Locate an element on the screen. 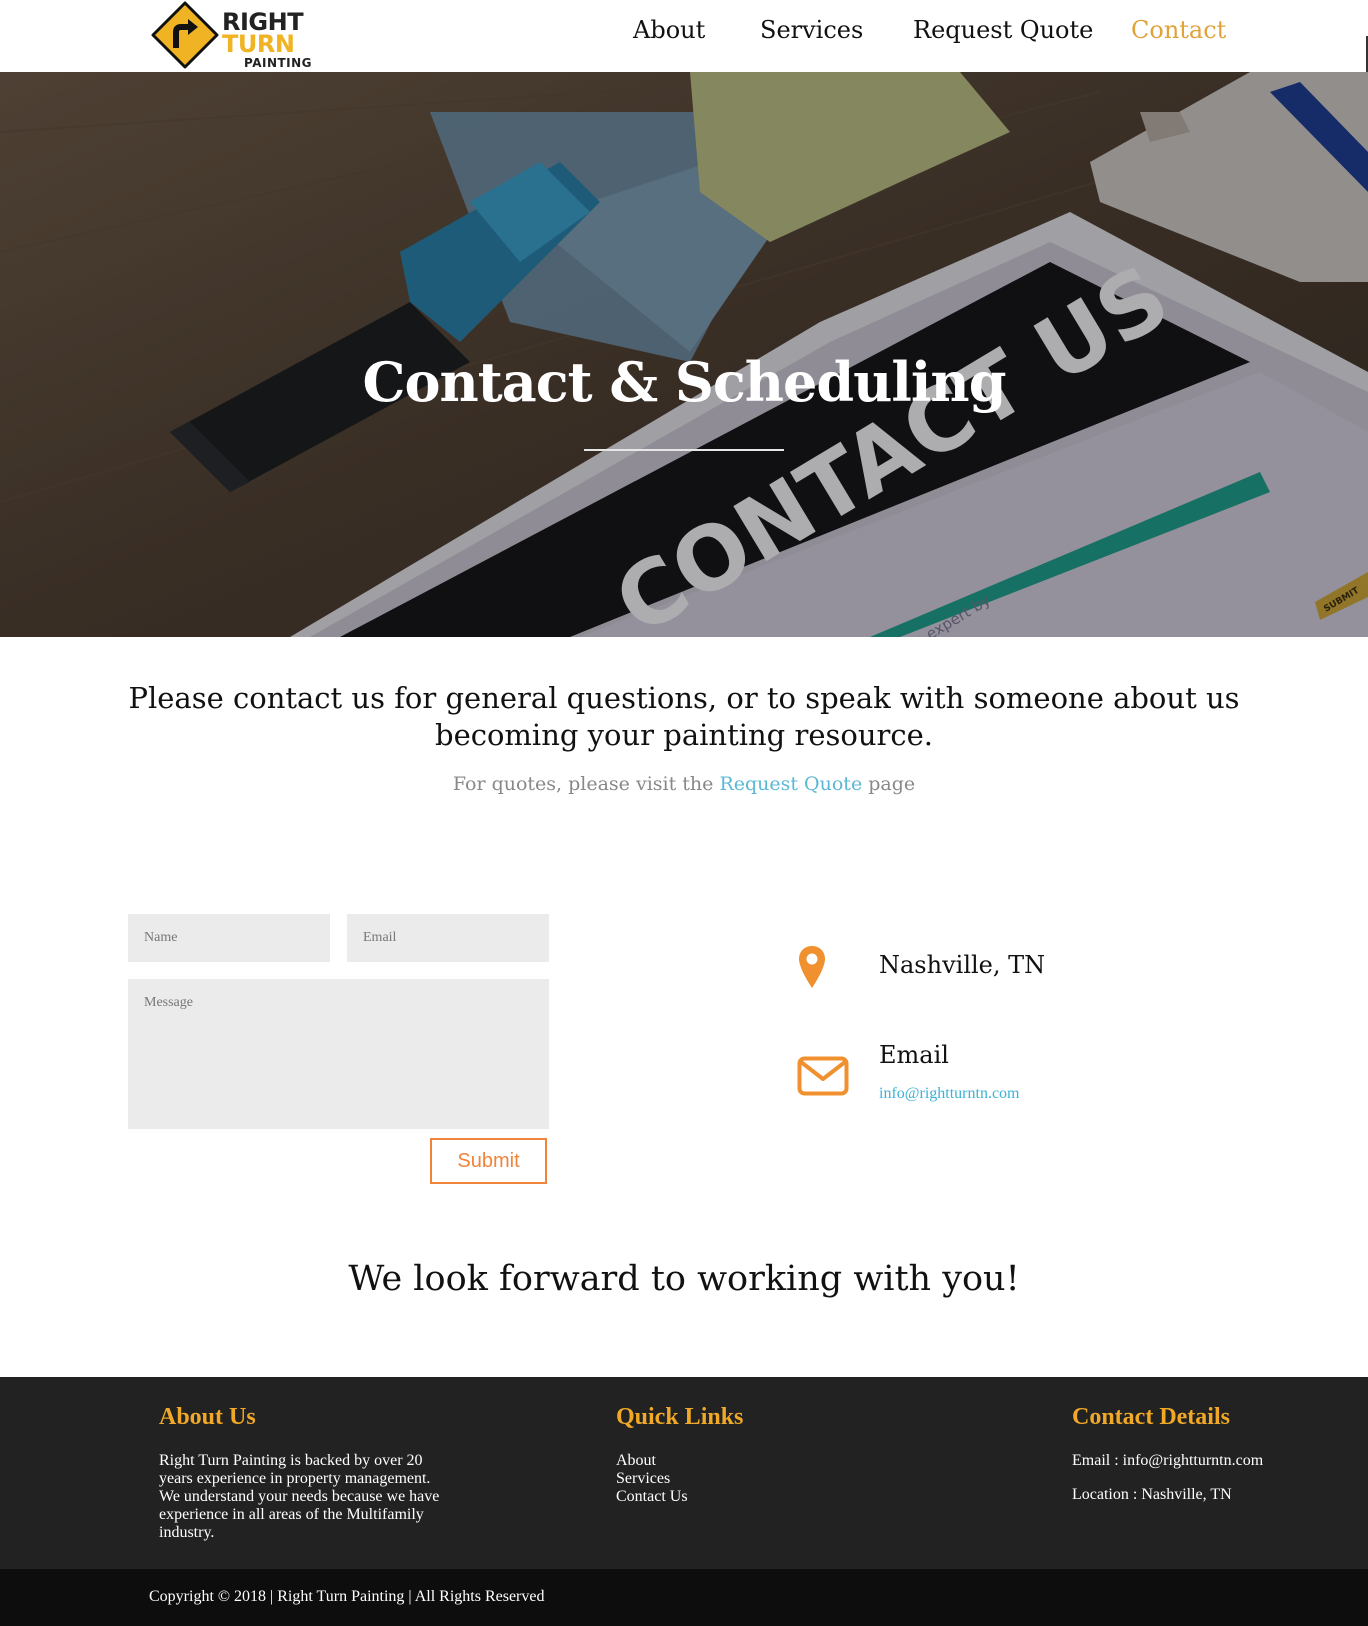 Image resolution: width=1368 pixels, height=1626 pixels. email-link: info@rightturntn.com is located at coordinates (949, 1094).